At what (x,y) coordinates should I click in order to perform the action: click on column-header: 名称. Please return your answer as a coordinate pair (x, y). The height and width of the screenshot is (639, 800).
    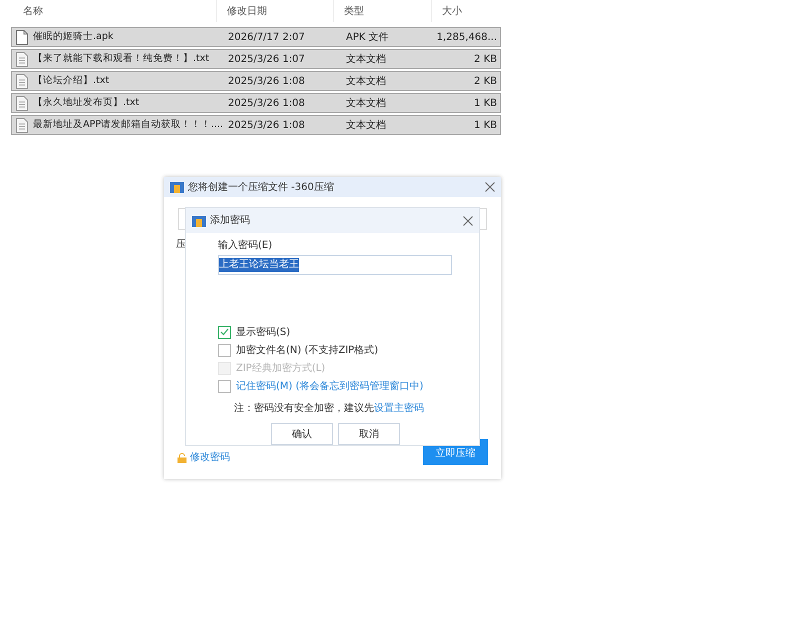
    Looking at the image, I should click on (33, 11).